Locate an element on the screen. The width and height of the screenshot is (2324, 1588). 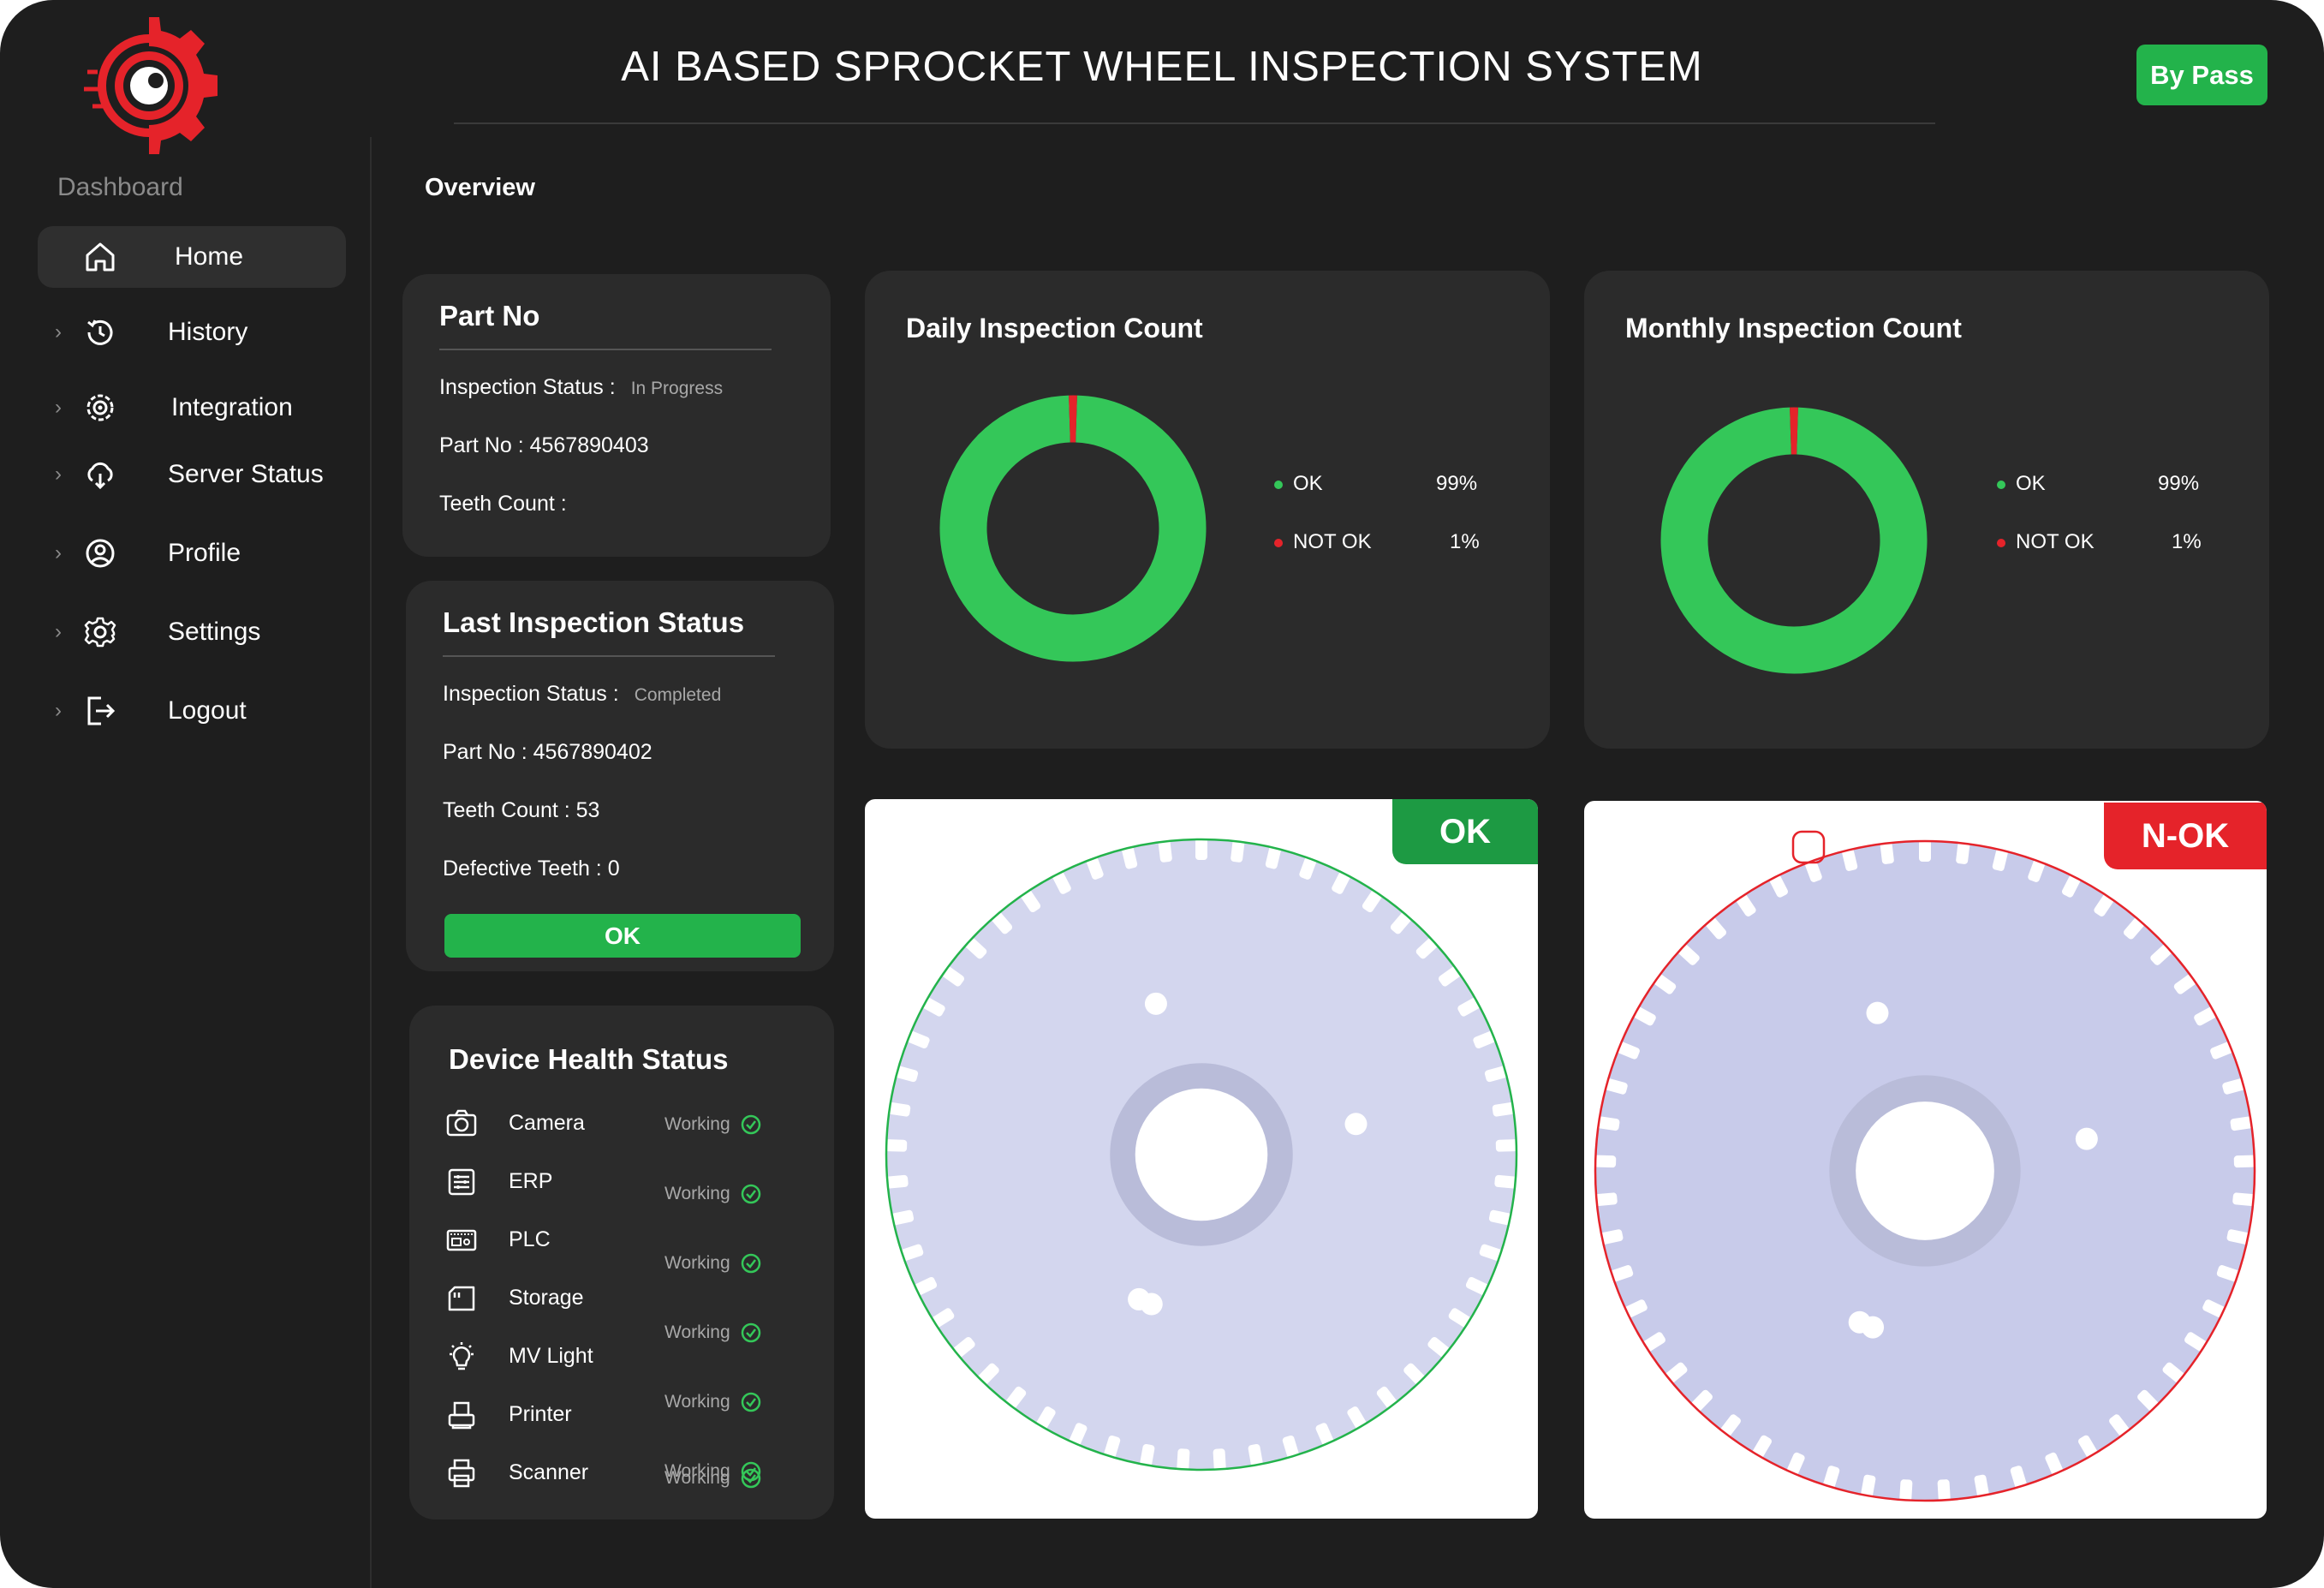
monthly-donut-chart is located at coordinates (1794, 540).